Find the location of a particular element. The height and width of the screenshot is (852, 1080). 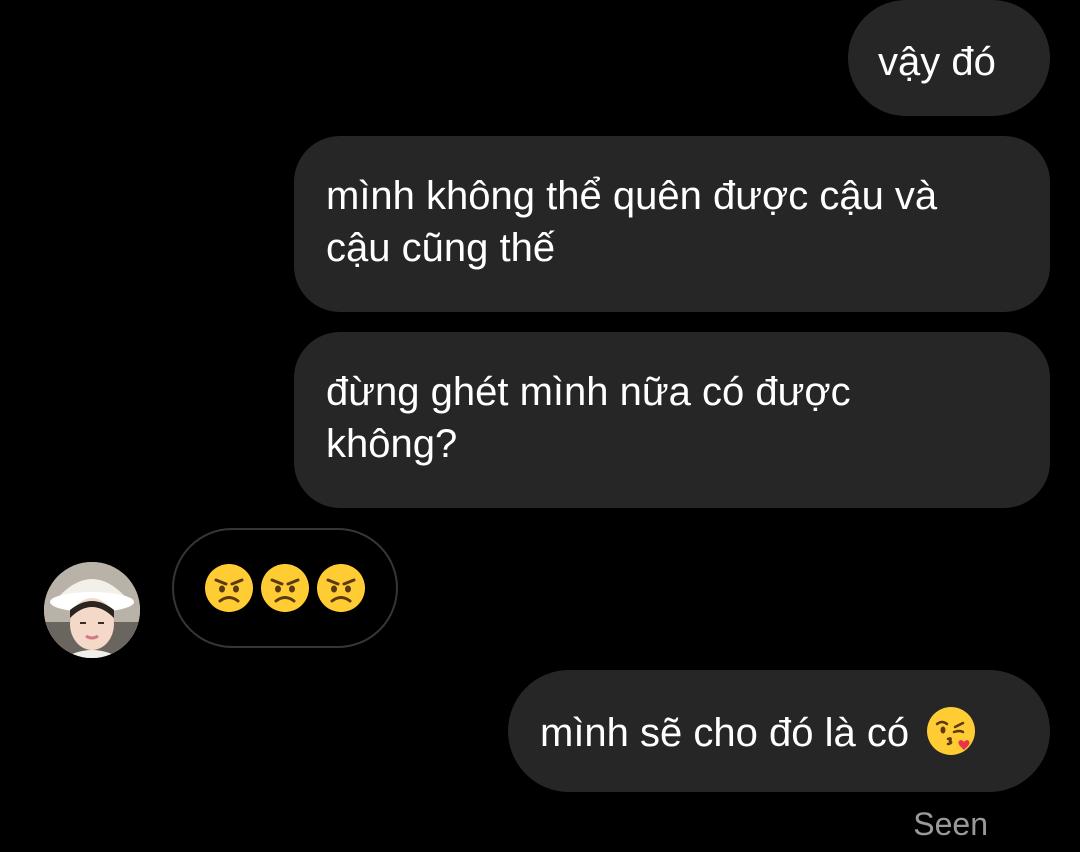

seen-status: Seen is located at coordinates (950, 824).